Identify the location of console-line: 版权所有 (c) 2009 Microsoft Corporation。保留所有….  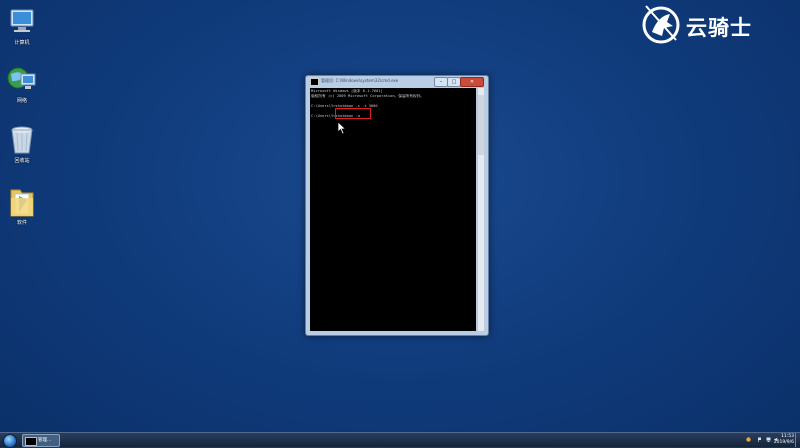
(368, 96).